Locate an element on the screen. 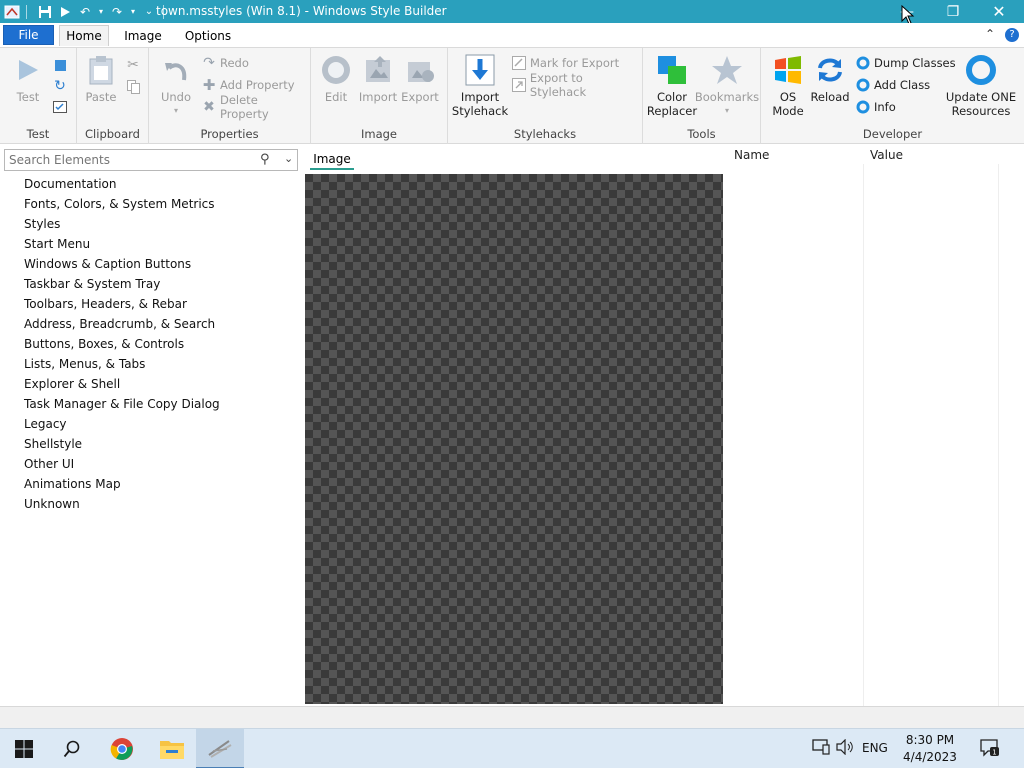 This screenshot has width=1024, height=768. dump-classes-button: Dump Classes is located at coordinates (905, 63).